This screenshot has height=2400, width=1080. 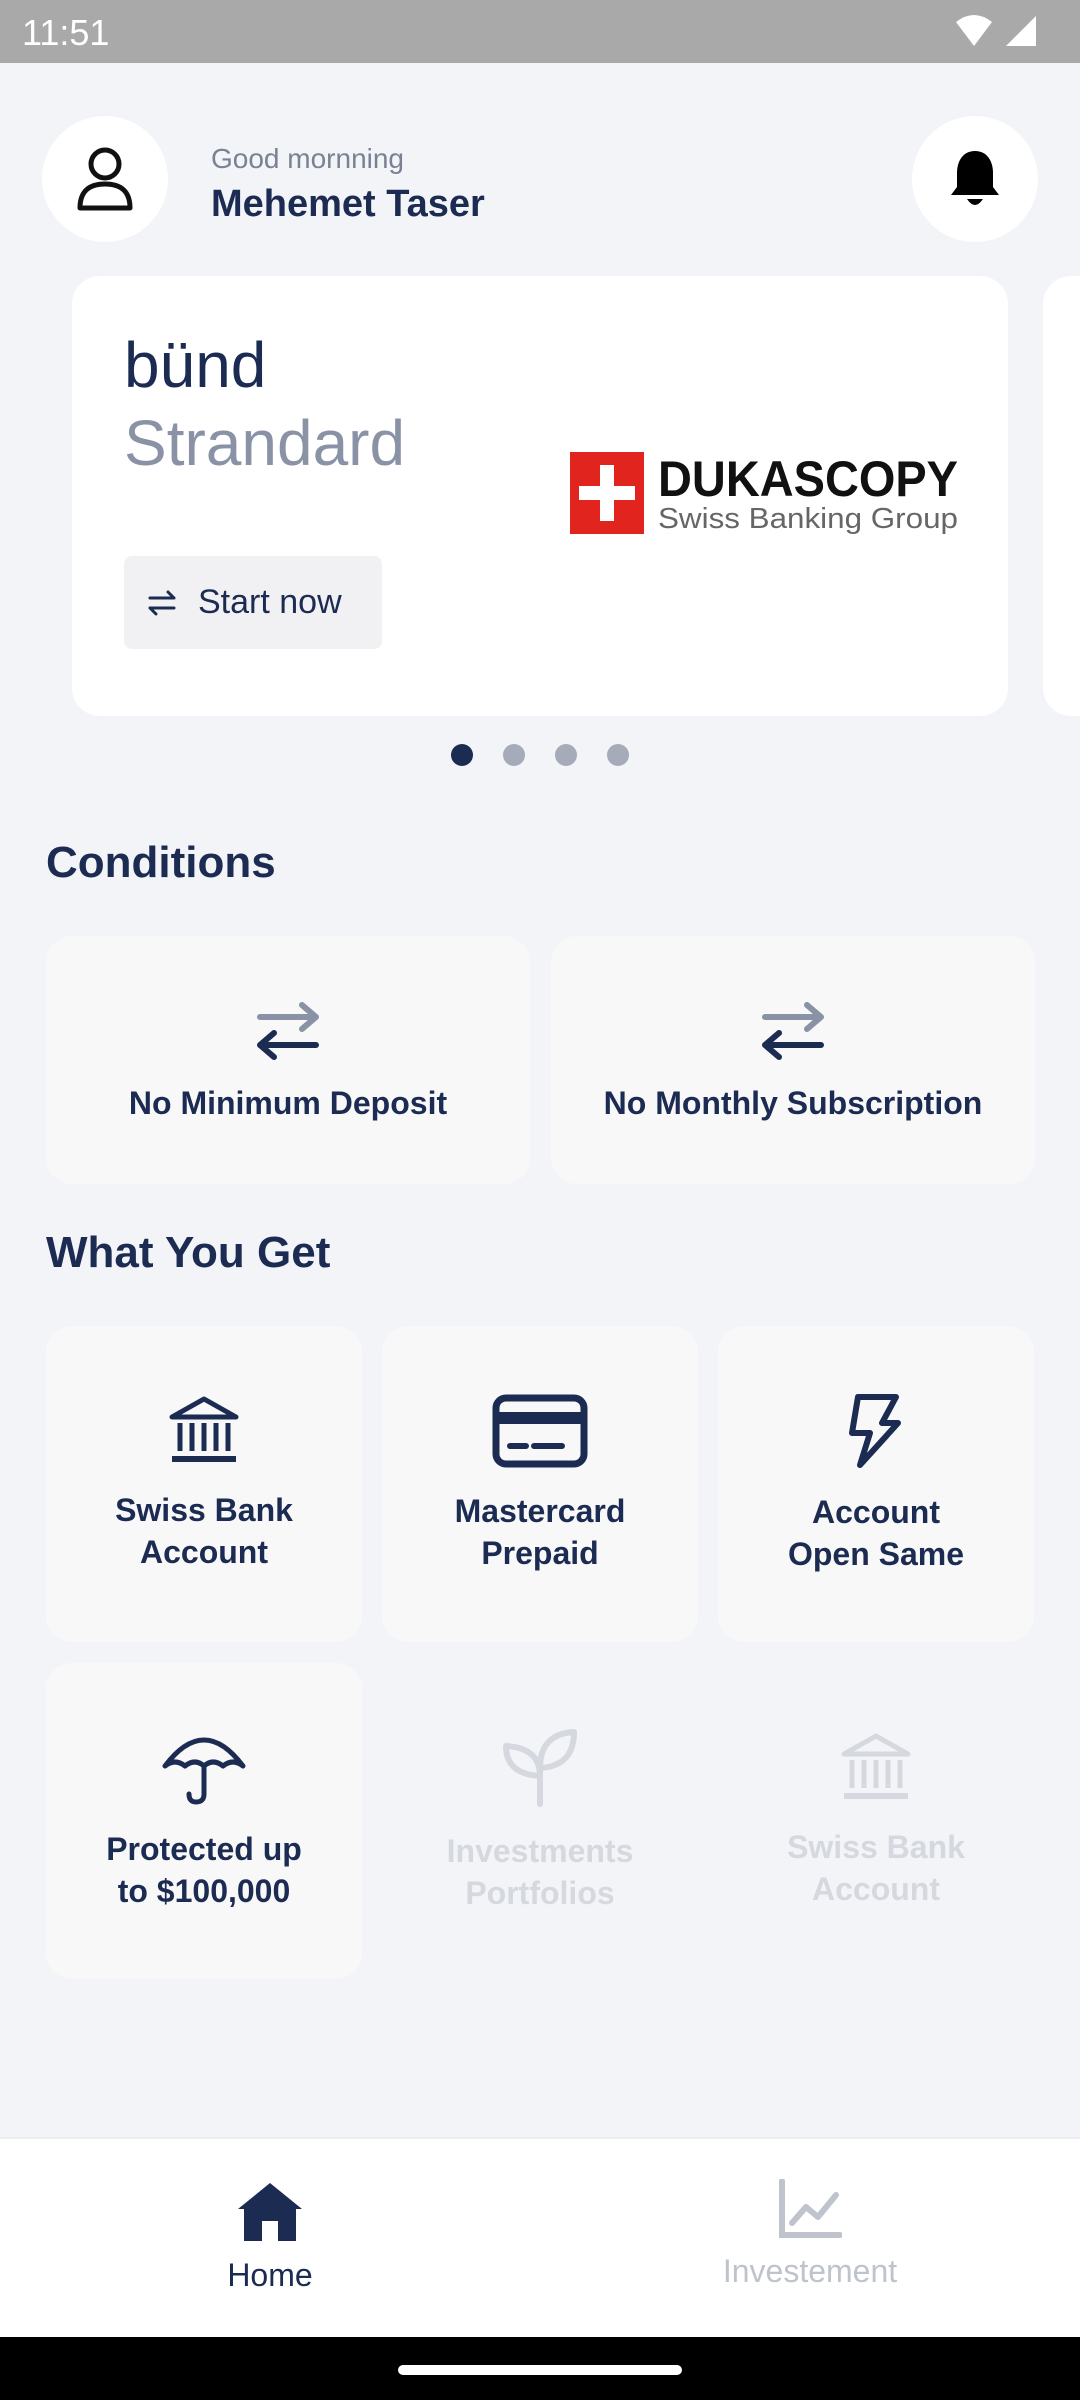 I want to click on condition-card: No Minimum Deposit, so click(x=288, y=1060).